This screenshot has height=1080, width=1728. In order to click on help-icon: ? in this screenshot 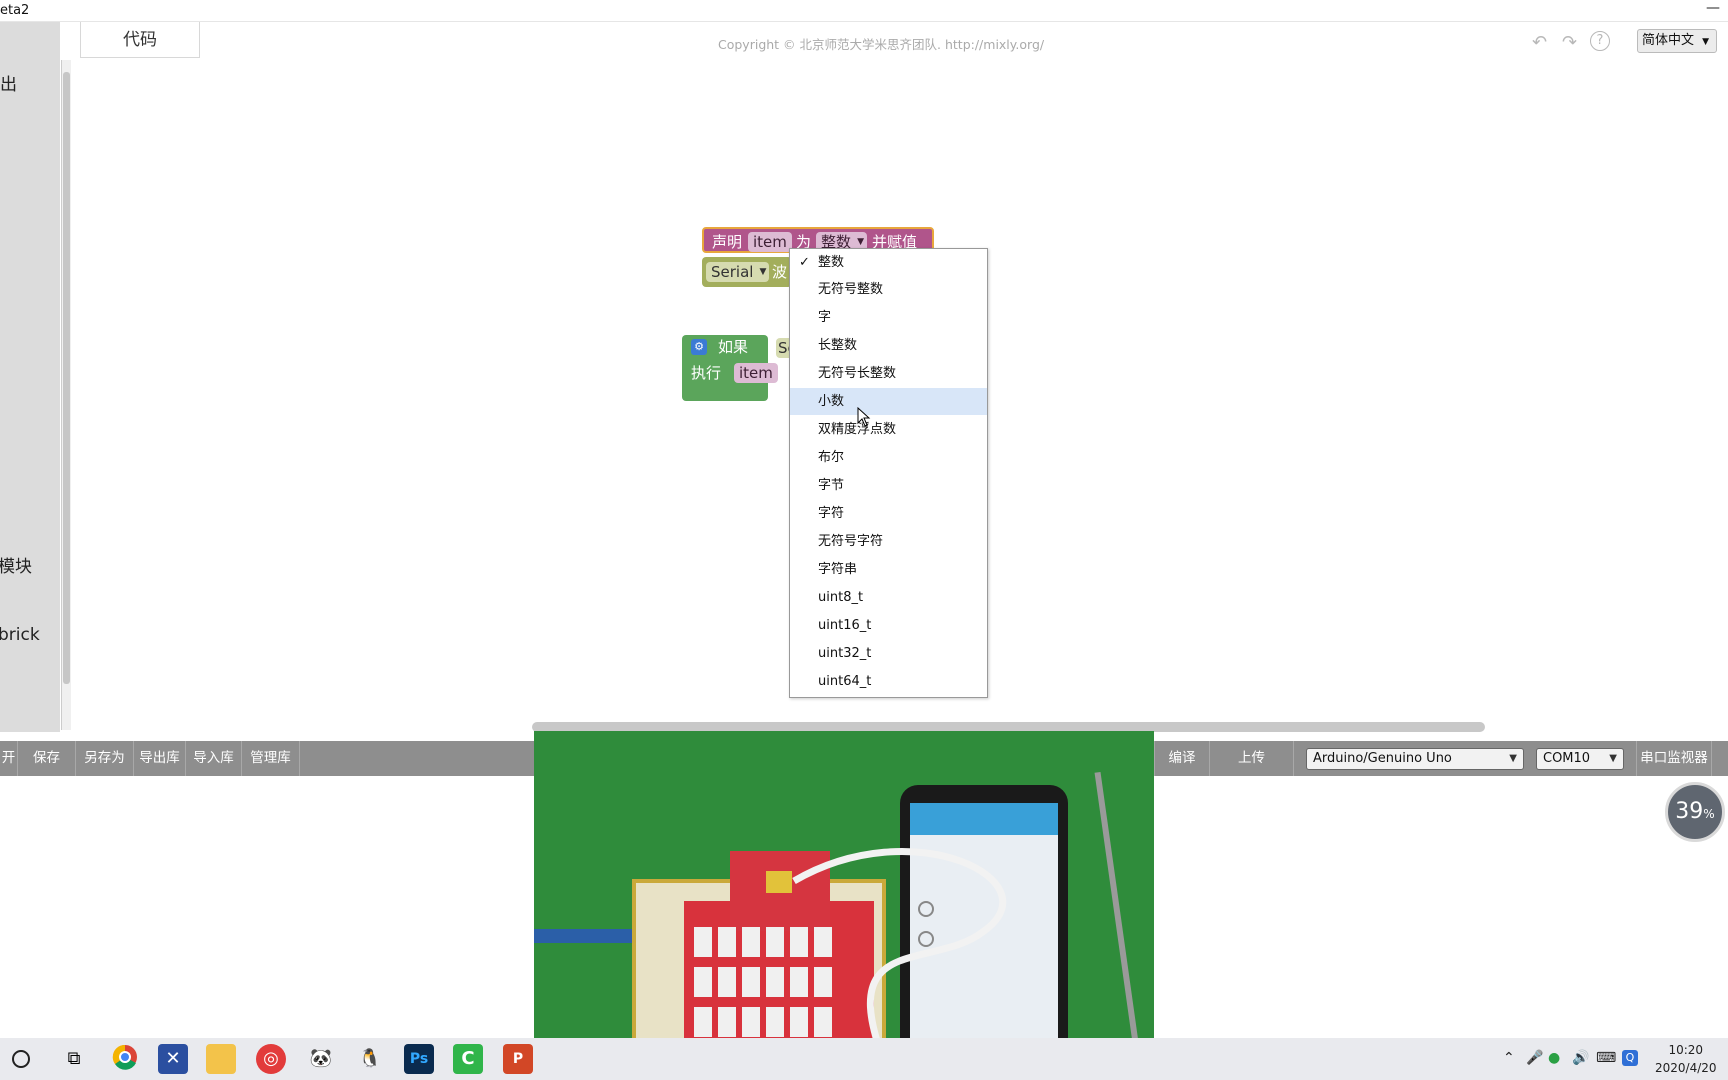, I will do `click(1600, 41)`.